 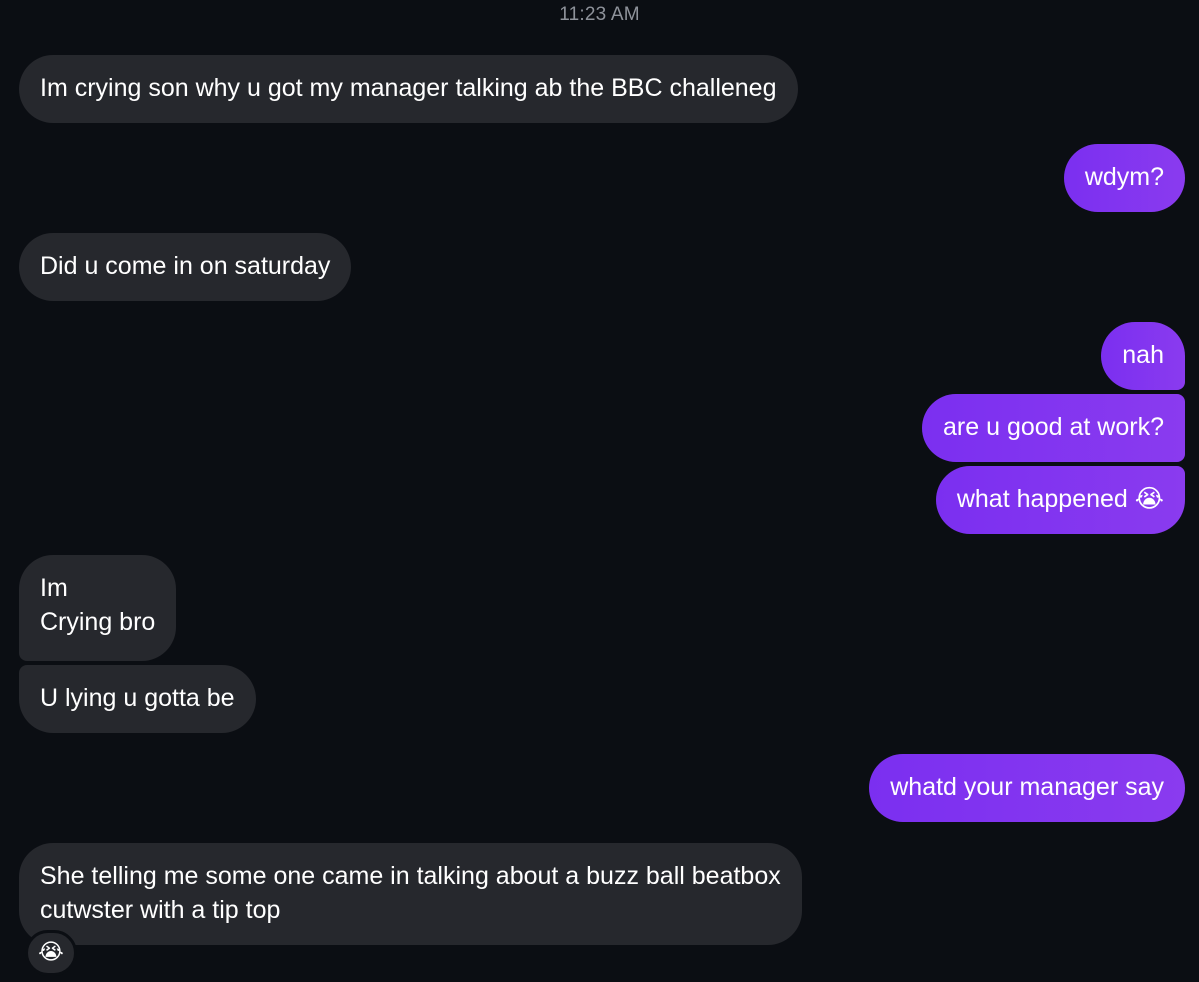 What do you see at coordinates (1027, 788) in the screenshot?
I see `message-bubble-outgoing: whatd your manager say` at bounding box center [1027, 788].